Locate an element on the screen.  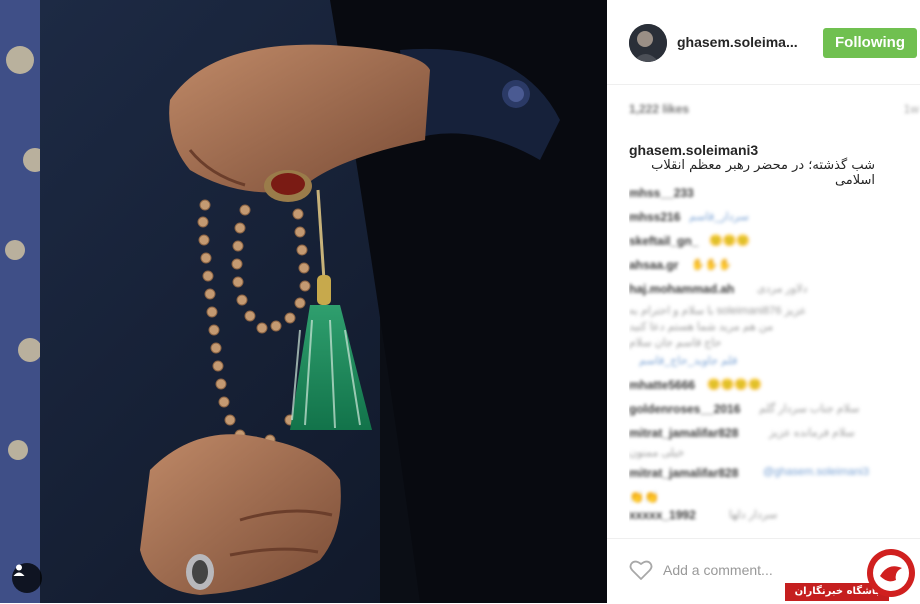
comment-text: @ghasem.soleimani3 is located at coordinates (816, 472).